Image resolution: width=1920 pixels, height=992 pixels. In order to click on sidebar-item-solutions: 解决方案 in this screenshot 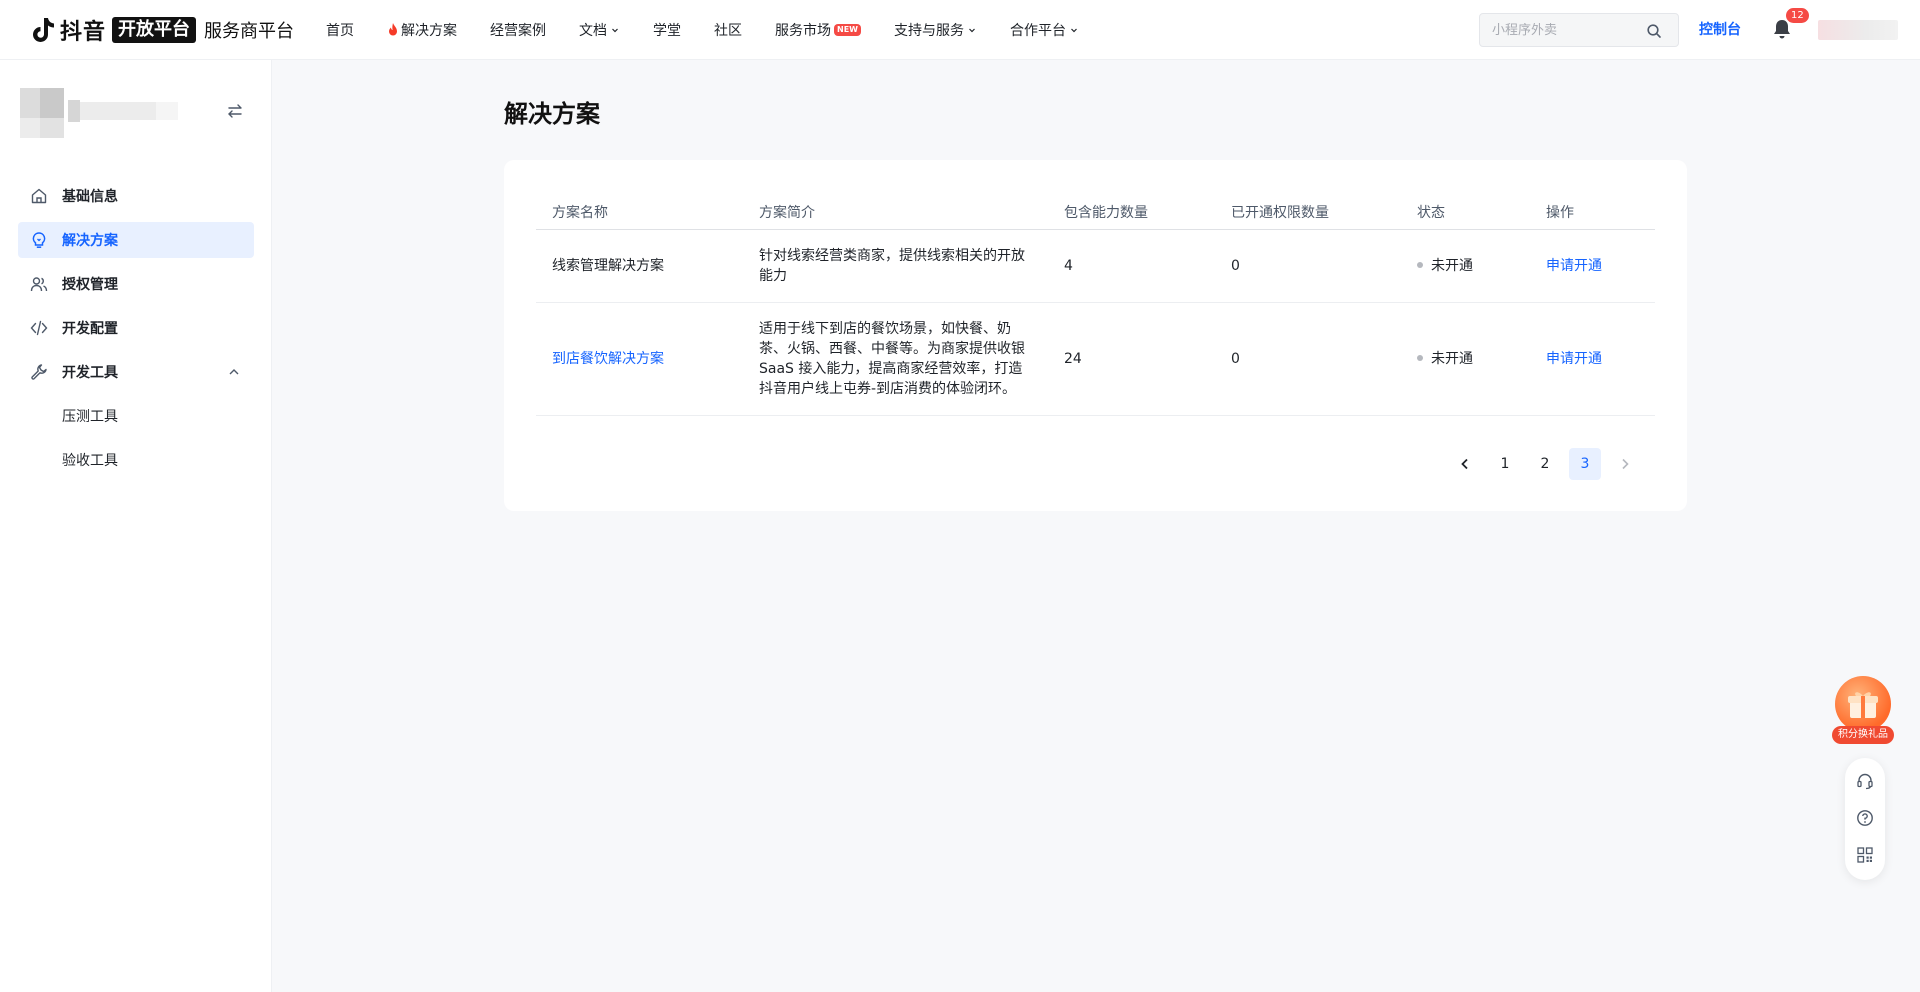, I will do `click(136, 240)`.